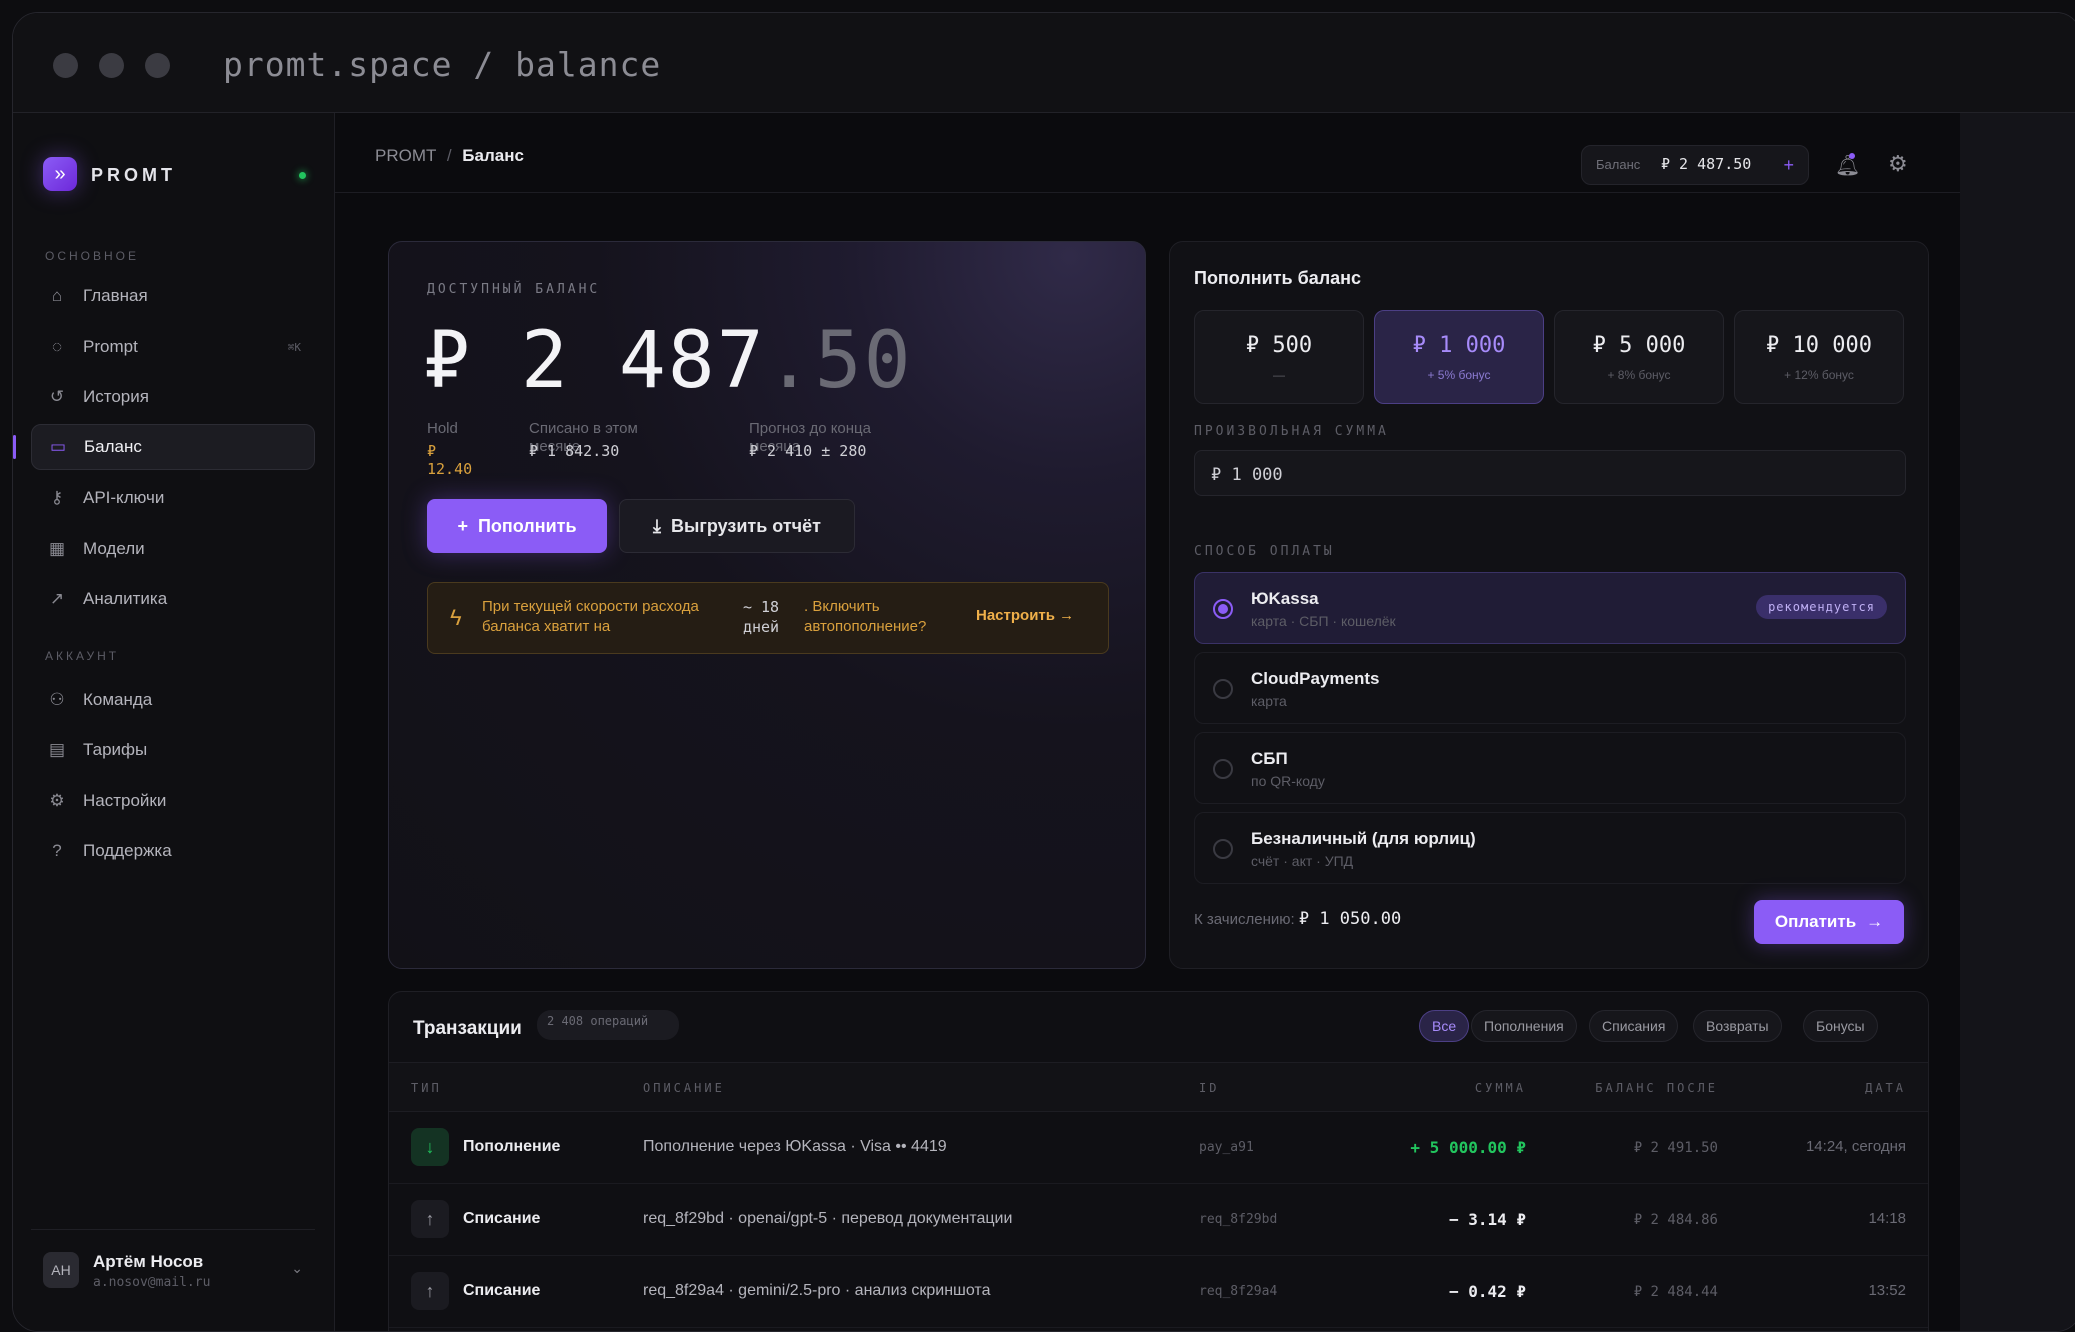  Describe the element at coordinates (173, 296) in the screenshot. I see `sidebar-item-home: ⌂ Главная` at that location.